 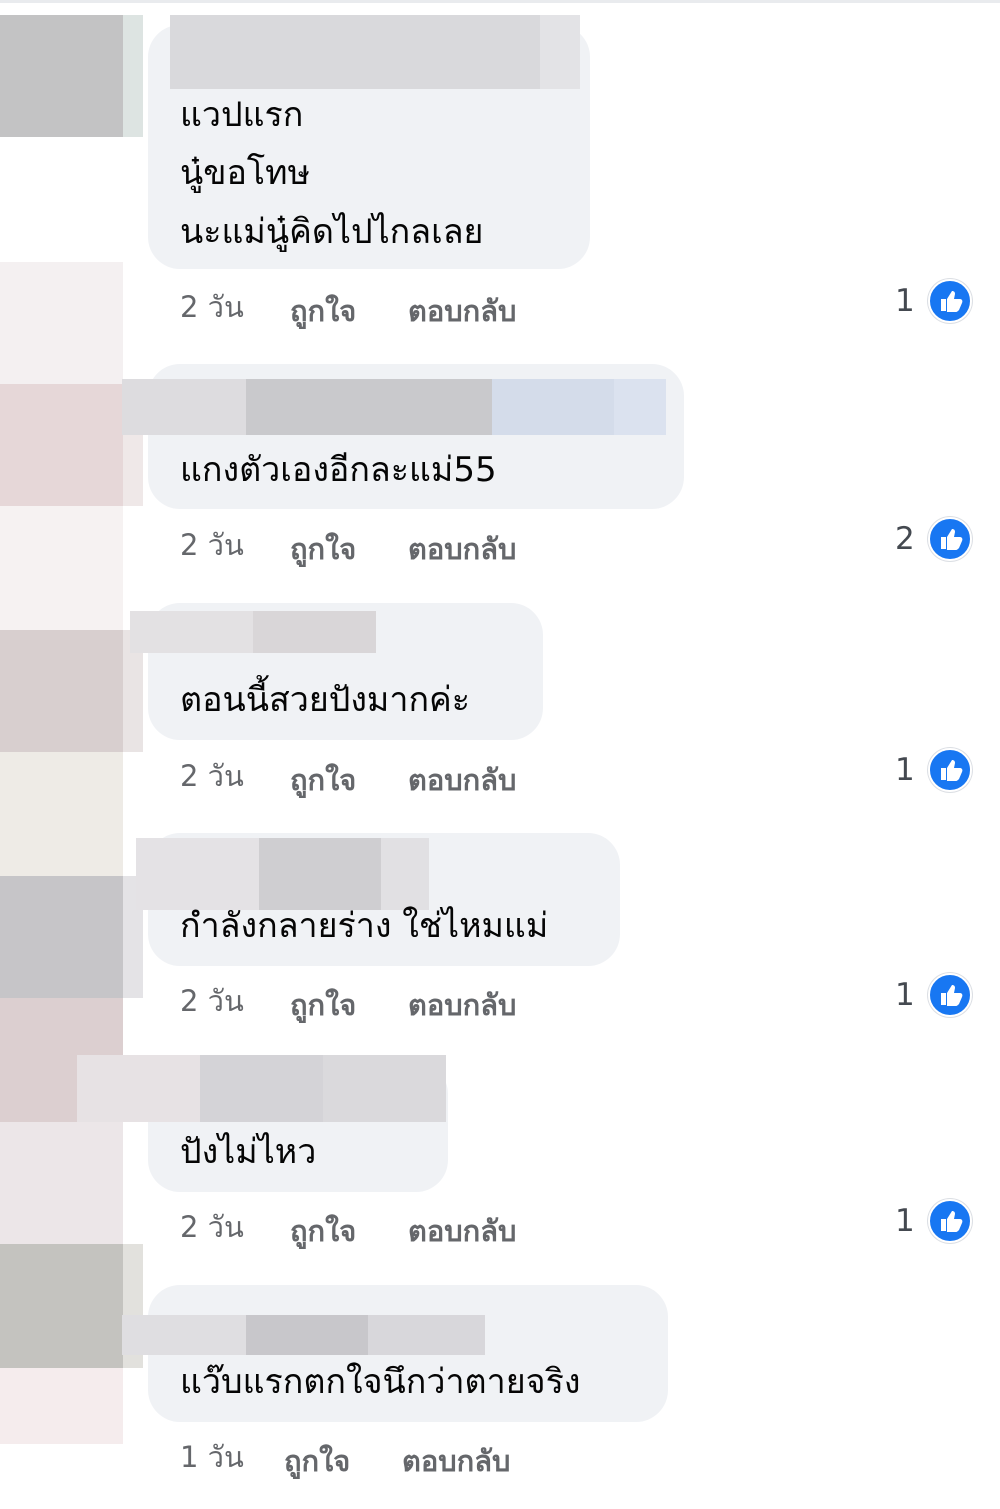 What do you see at coordinates (248, 1152) in the screenshot?
I see `comment-text-line: ปังไม่ไหว` at bounding box center [248, 1152].